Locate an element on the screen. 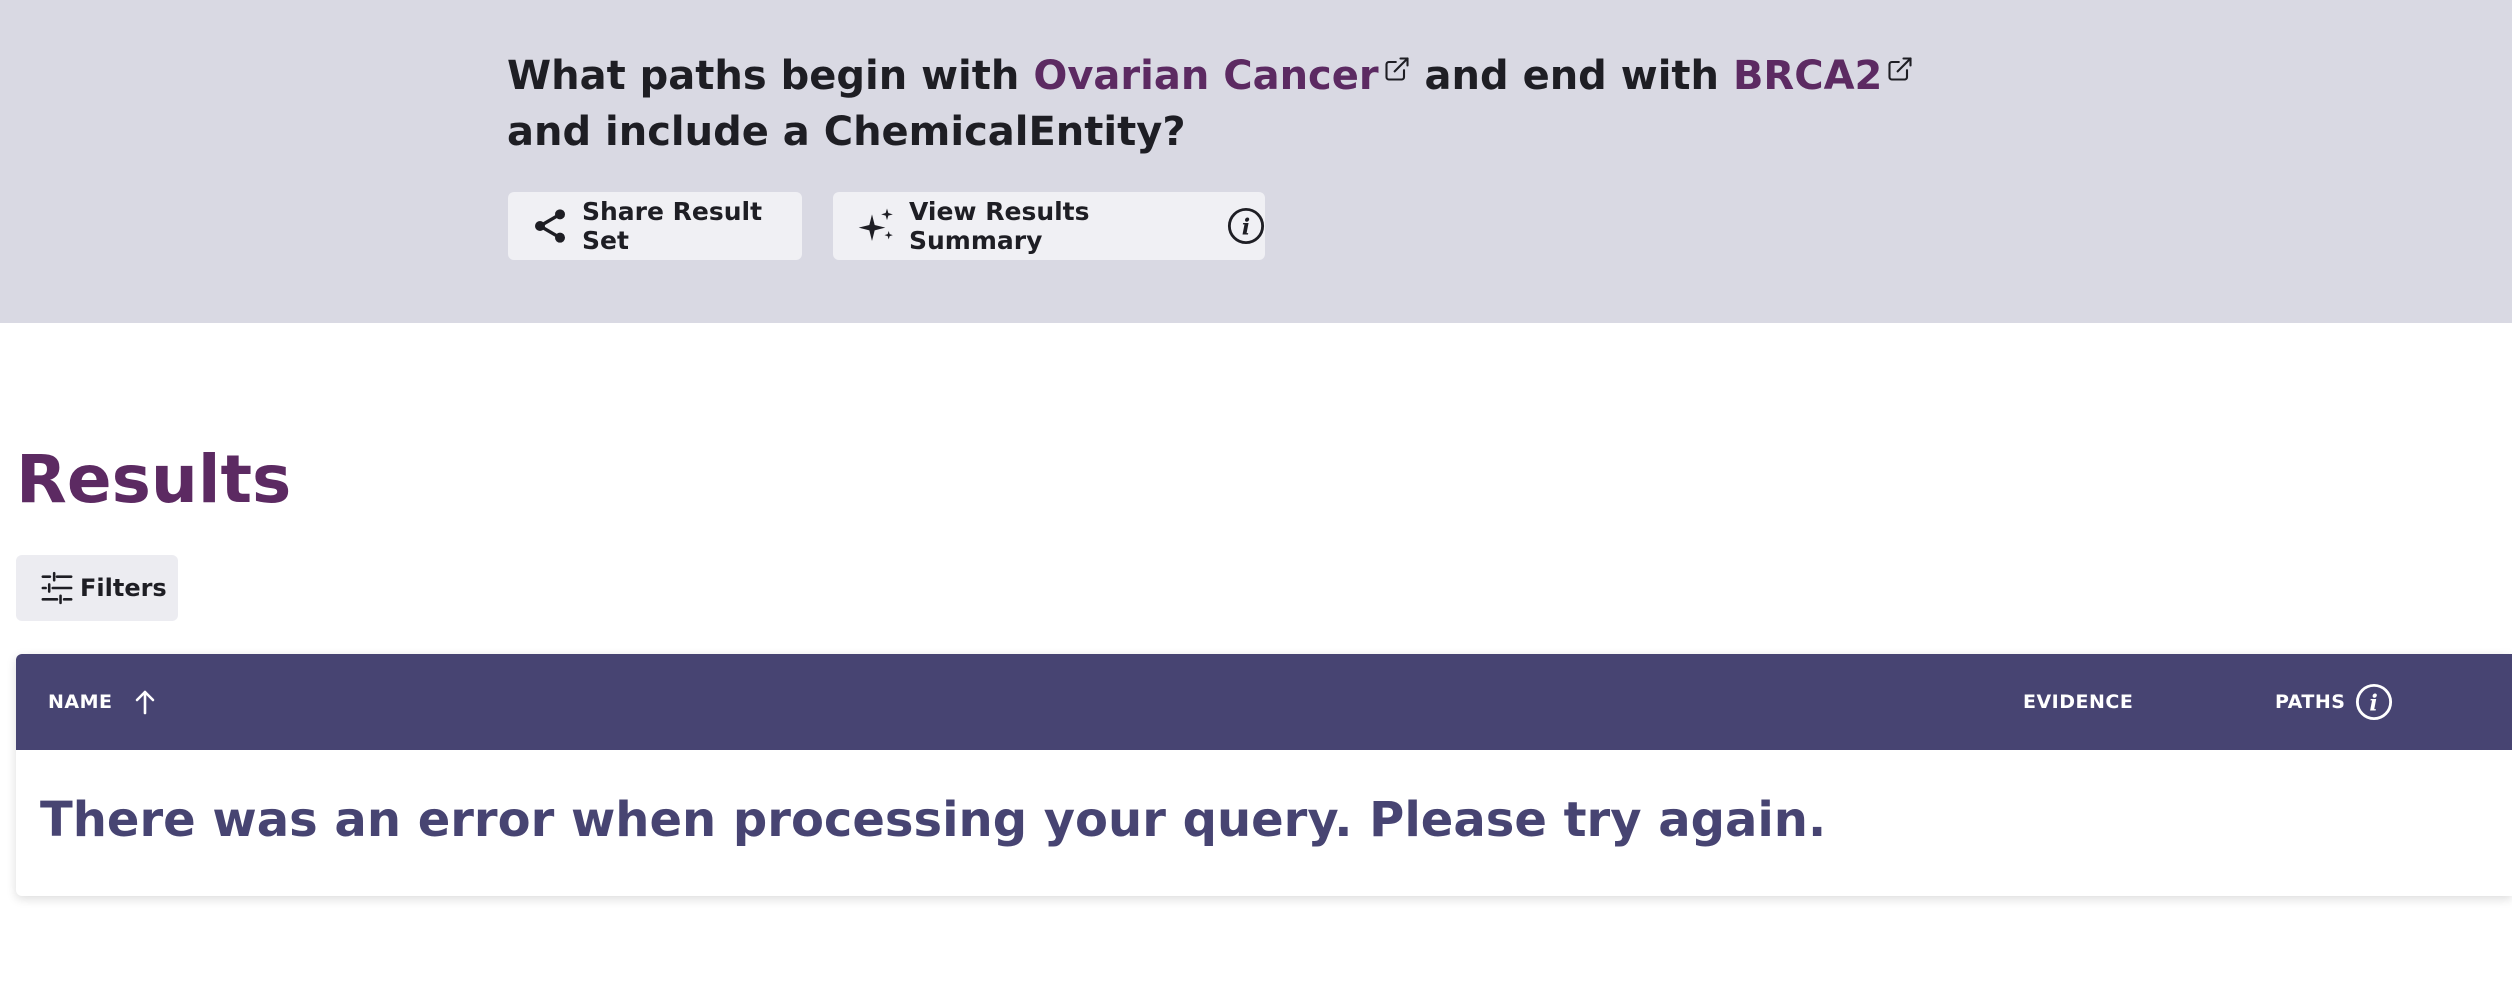 The height and width of the screenshot is (986, 2512). table-header: NAME EVIDENCE PATHS i is located at coordinates (1264, 702).